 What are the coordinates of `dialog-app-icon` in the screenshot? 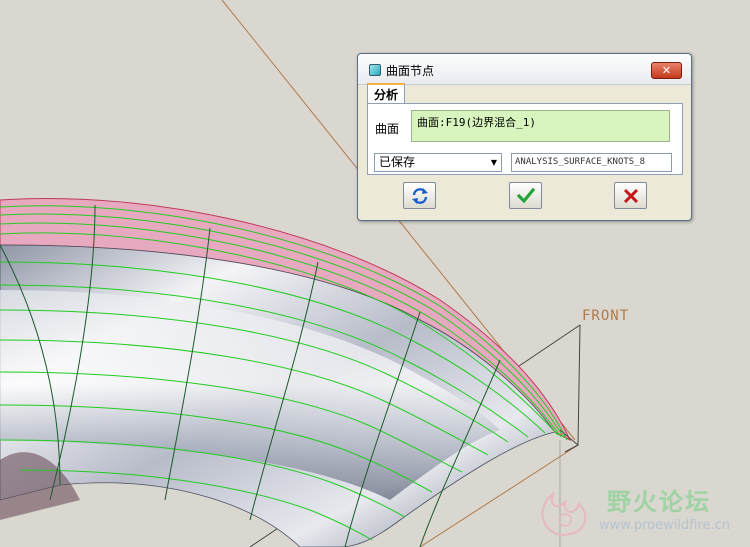 It's located at (375, 70).